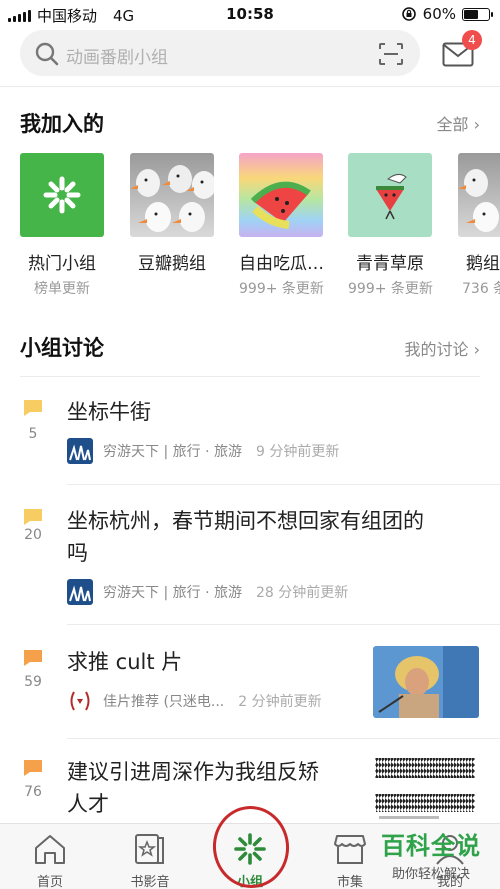 The image size is (500, 889). What do you see at coordinates (220, 53) in the screenshot?
I see `search-input: 动画番剧小组` at bounding box center [220, 53].